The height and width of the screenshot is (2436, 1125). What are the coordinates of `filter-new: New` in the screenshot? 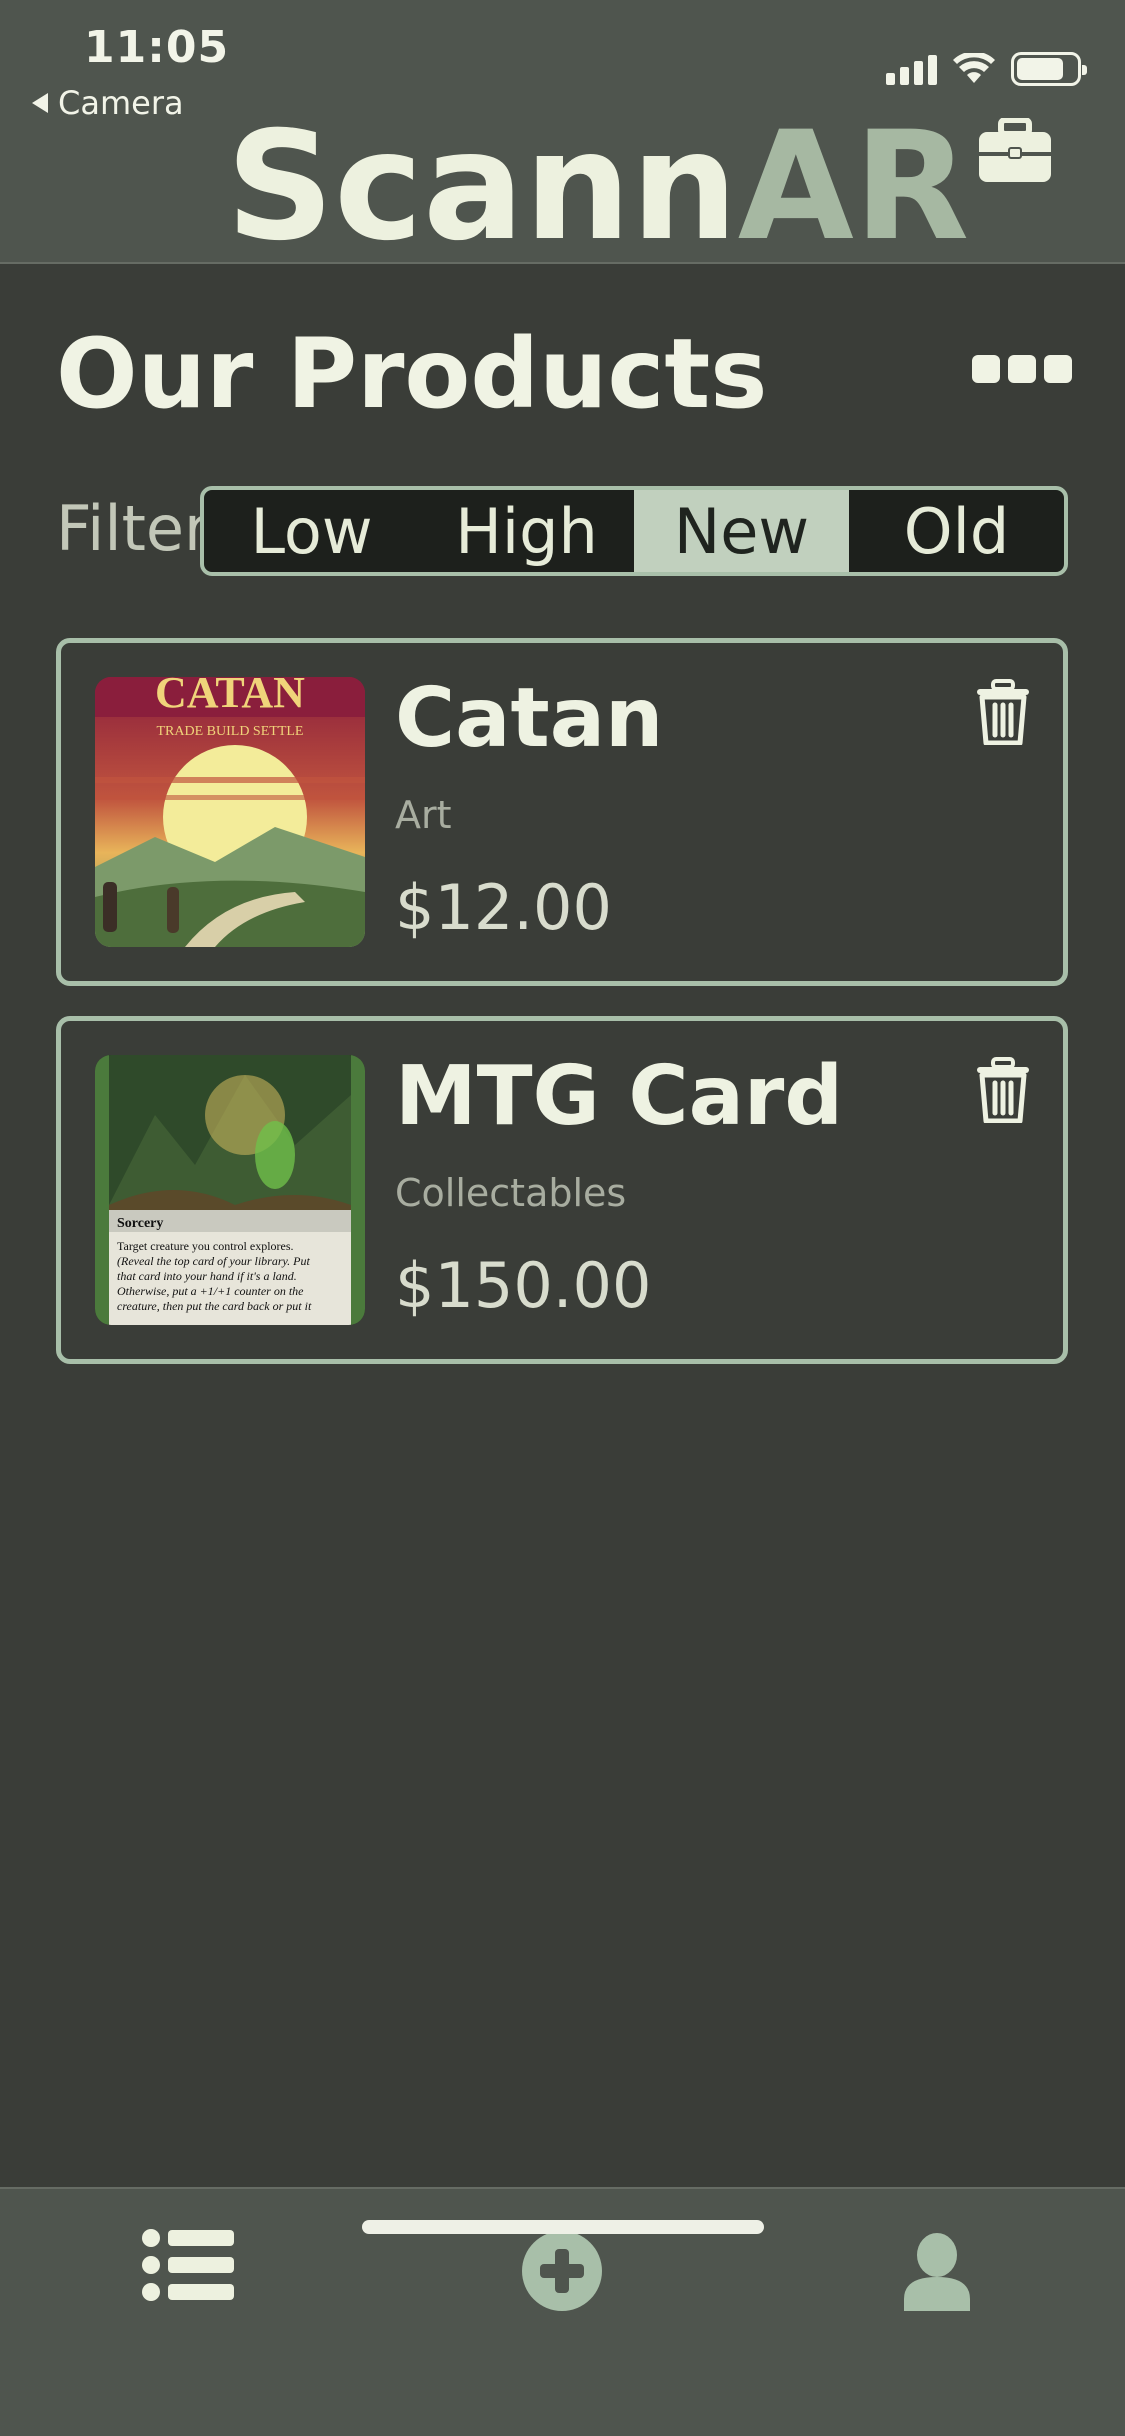 It's located at (741, 531).